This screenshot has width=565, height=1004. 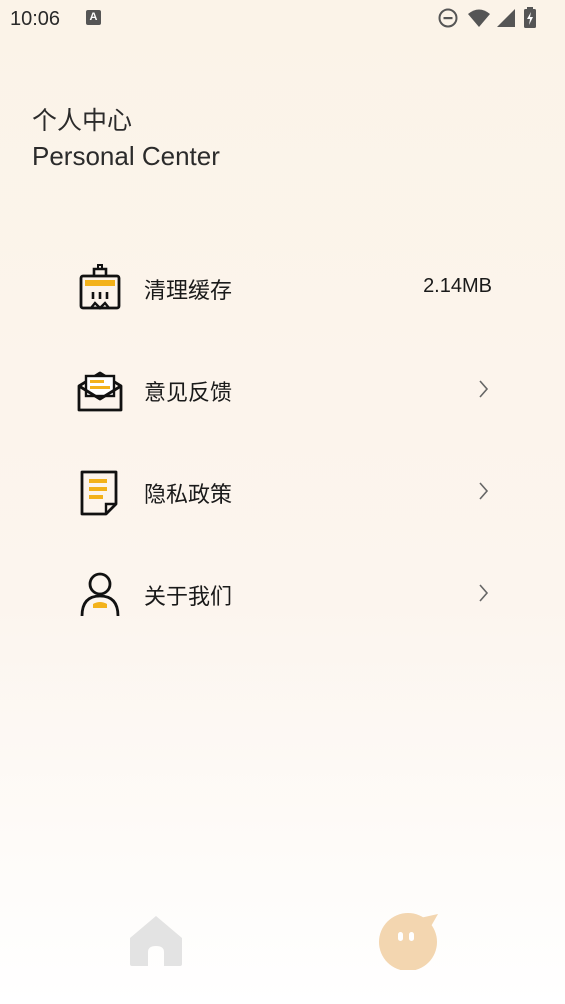 What do you see at coordinates (286, 288) in the screenshot?
I see `menu-item-clear-cache: 清理缓存 2.14MB` at bounding box center [286, 288].